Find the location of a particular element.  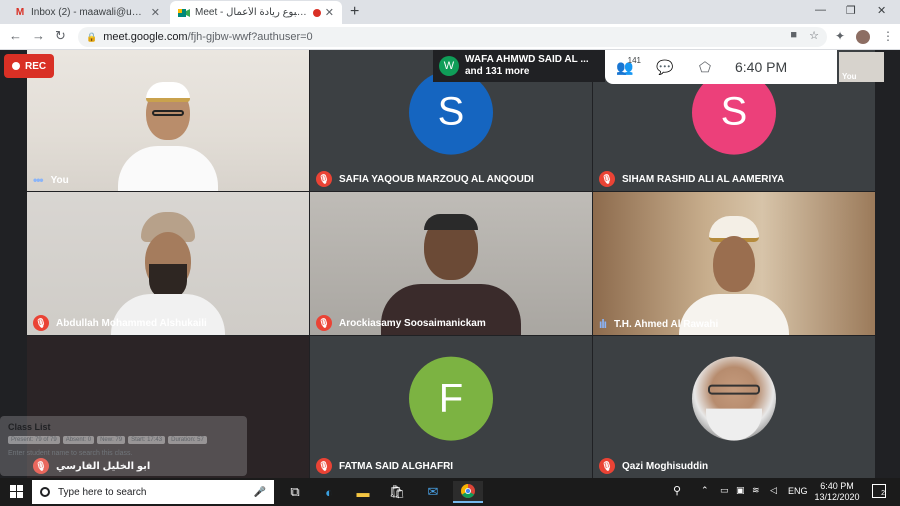

participant-video is located at coordinates (168, 136).